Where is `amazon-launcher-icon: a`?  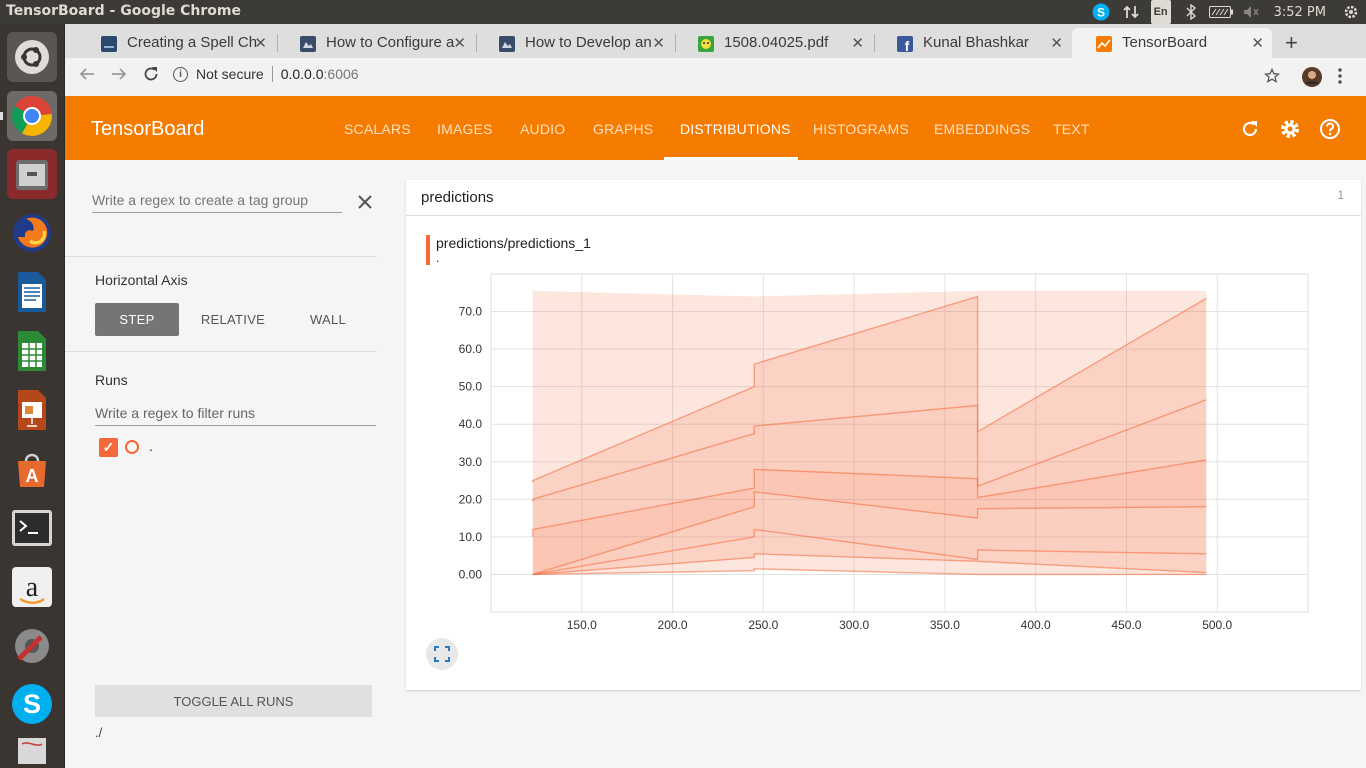 amazon-launcher-icon: a is located at coordinates (32, 587).